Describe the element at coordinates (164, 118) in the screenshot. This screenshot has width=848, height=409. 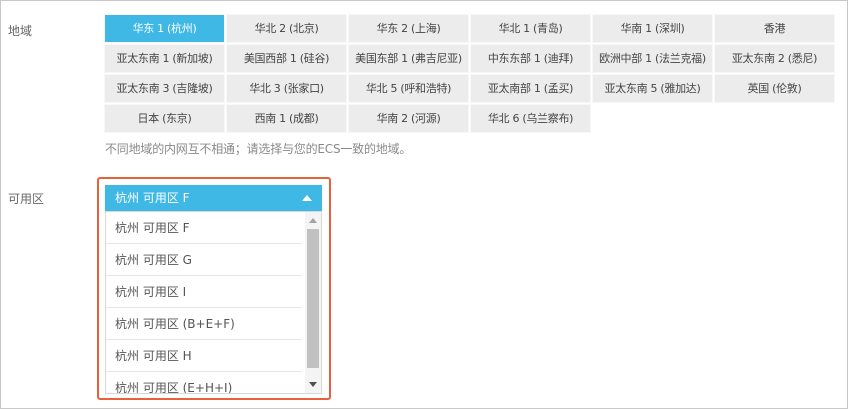
I see `region-button: 日本 (东京)` at that location.